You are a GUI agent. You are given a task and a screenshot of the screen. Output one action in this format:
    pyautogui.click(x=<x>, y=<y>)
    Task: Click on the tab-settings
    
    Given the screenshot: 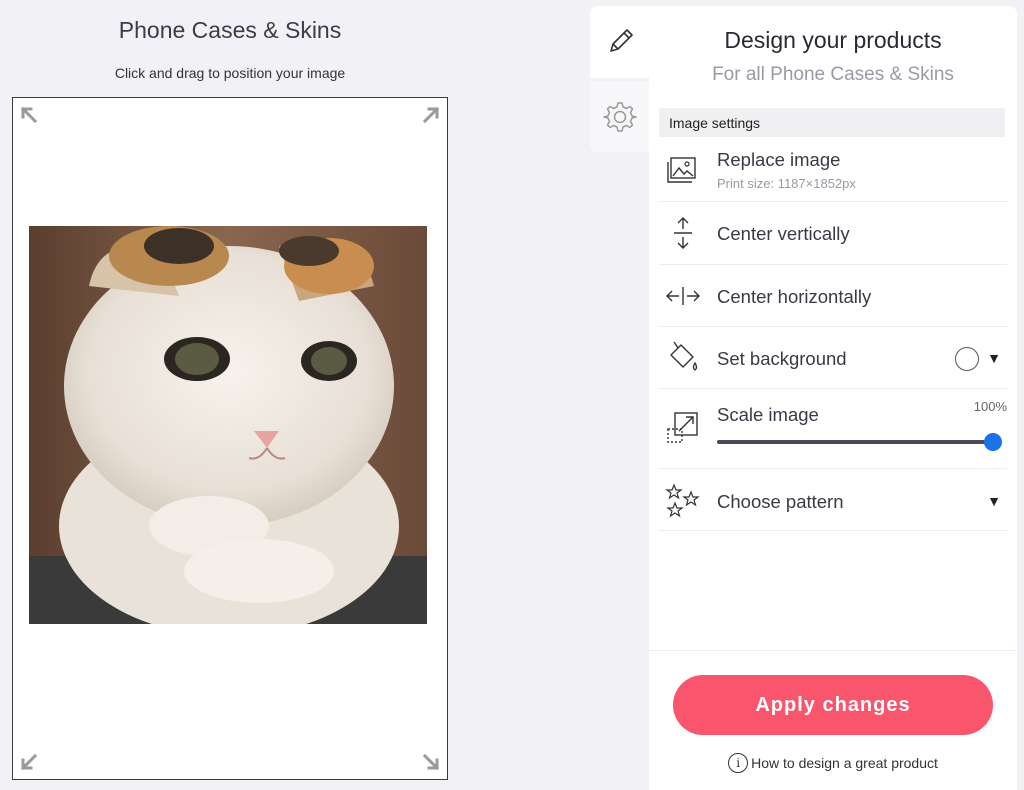 What is the action you would take?
    pyautogui.click(x=620, y=116)
    